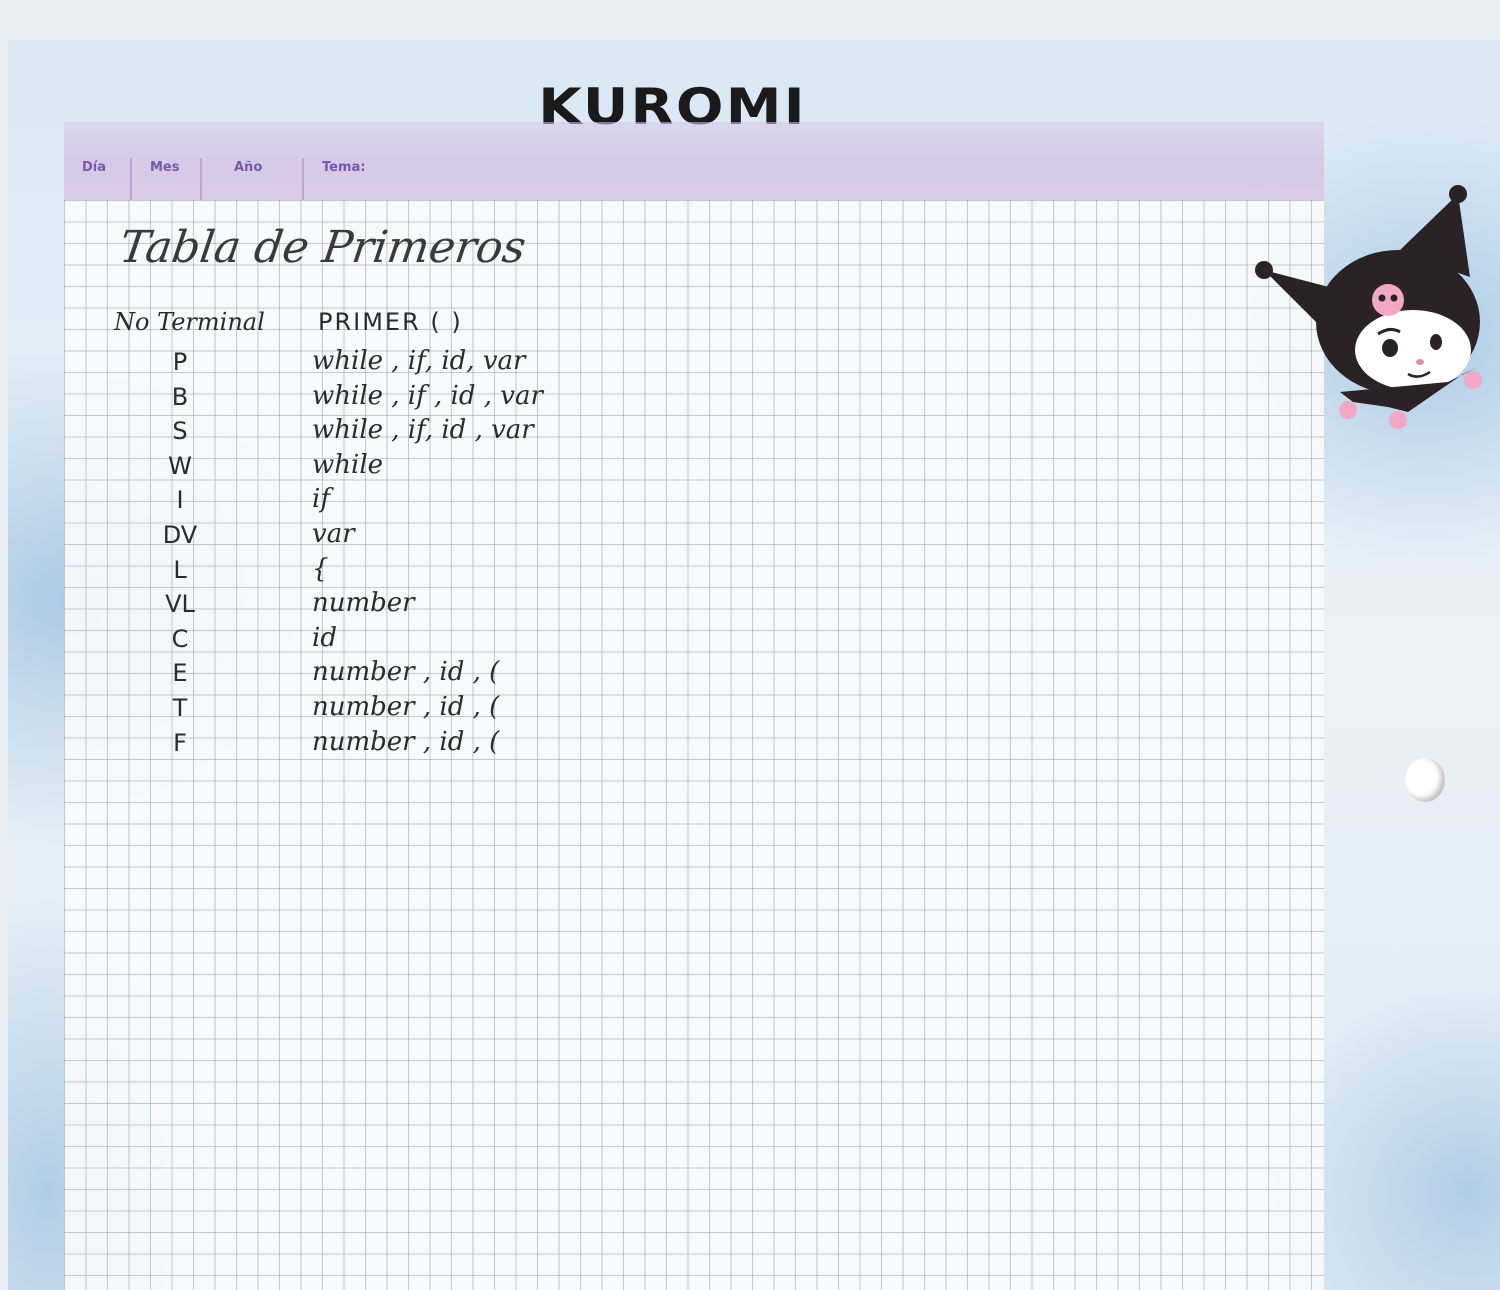 This screenshot has width=1500, height=1290. What do you see at coordinates (189, 322) in the screenshot?
I see `column-header-nonterminal: No Terminal` at bounding box center [189, 322].